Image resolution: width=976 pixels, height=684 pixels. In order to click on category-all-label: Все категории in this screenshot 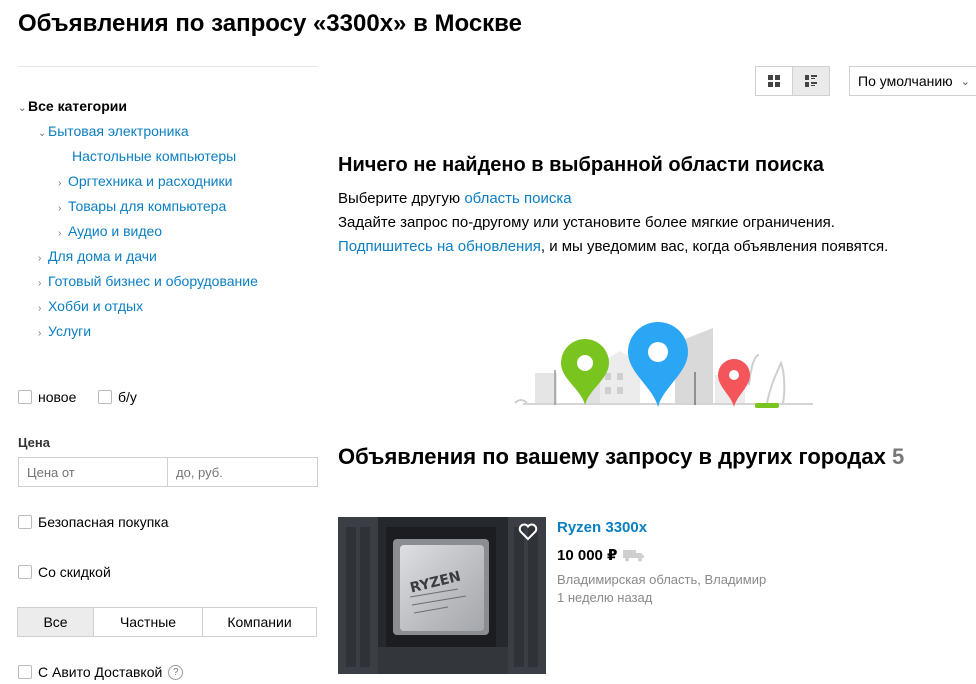, I will do `click(77, 106)`.